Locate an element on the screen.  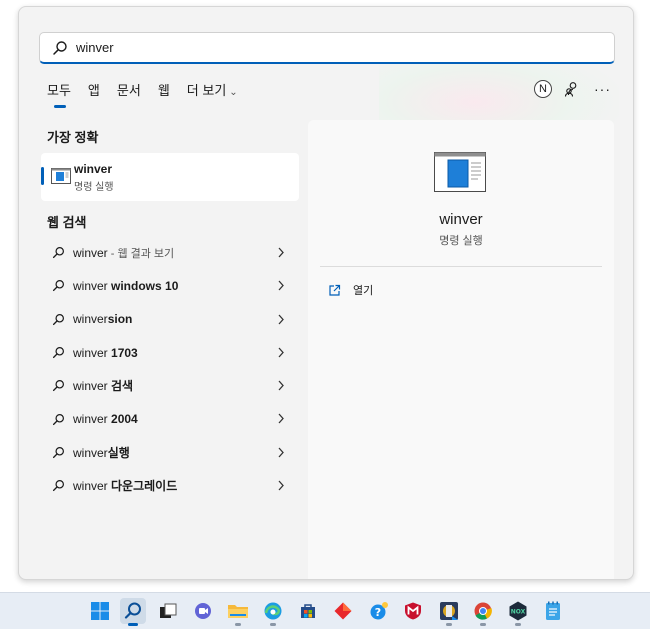
best-match-name: winver is located at coordinates (93, 169).